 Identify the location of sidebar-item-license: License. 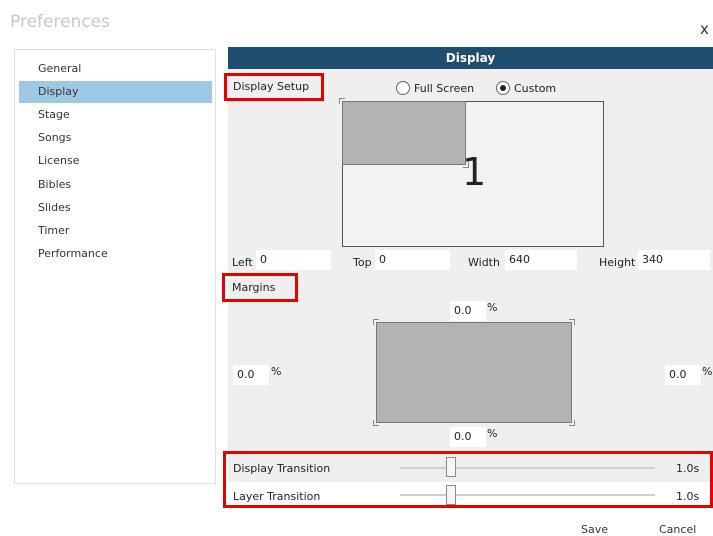
(115, 161).